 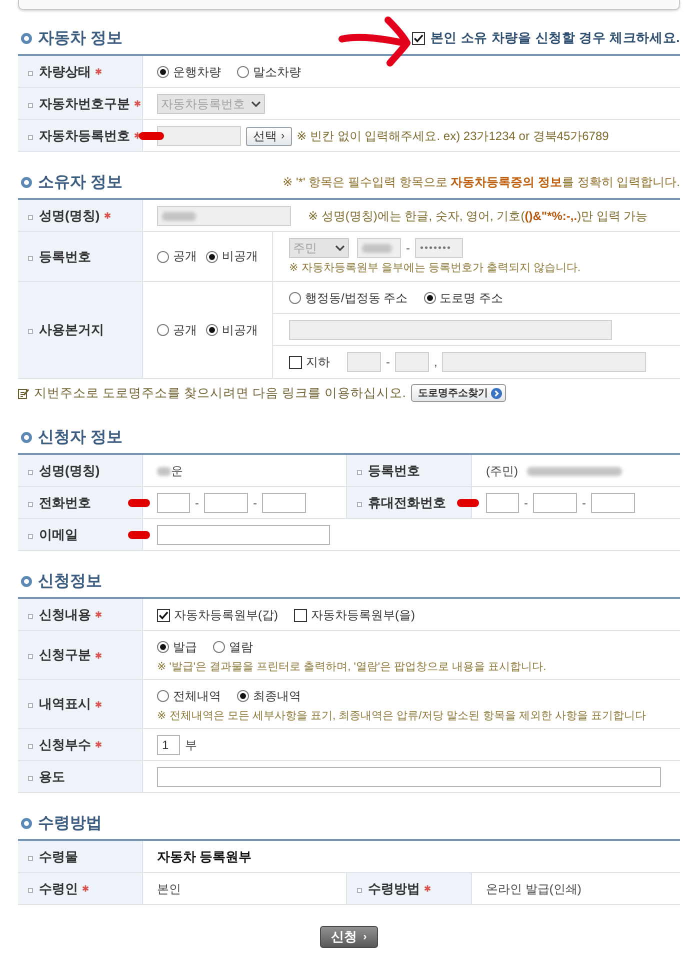 I want to click on note-text: ※ 성명(명칭)에는 한글, 숫자, 영어, 기호(()&"*%:-,.)만 입력 가능, so click(x=478, y=216).